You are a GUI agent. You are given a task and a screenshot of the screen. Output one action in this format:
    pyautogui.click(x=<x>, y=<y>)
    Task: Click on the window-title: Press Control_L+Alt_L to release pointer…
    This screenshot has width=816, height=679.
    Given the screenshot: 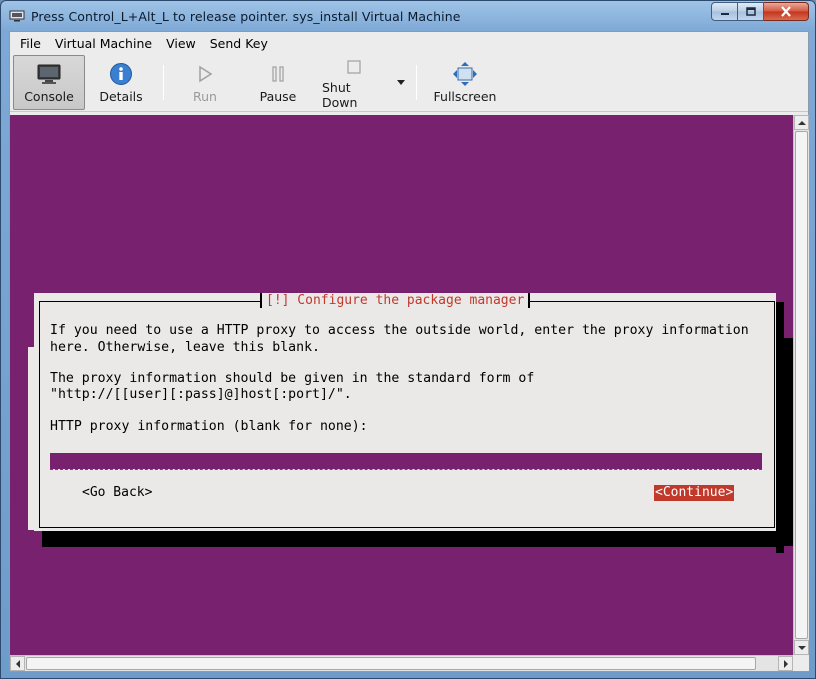 What is the action you would take?
    pyautogui.click(x=246, y=16)
    